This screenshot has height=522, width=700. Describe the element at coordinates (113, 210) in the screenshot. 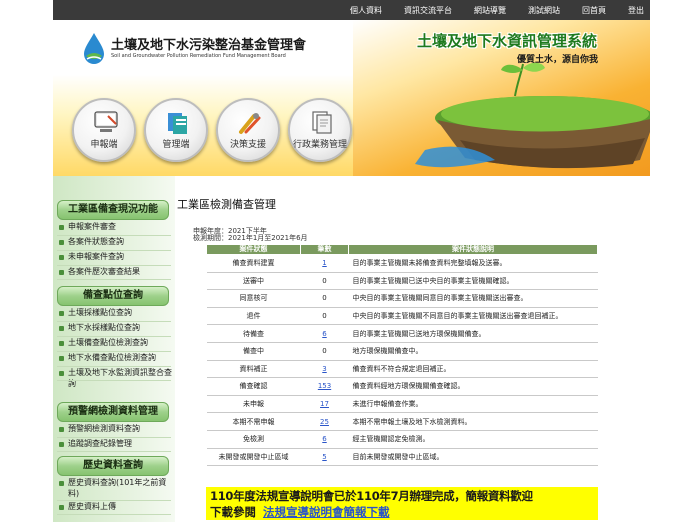

I see `sidebar-section-header: 工業區備查現況功能` at that location.